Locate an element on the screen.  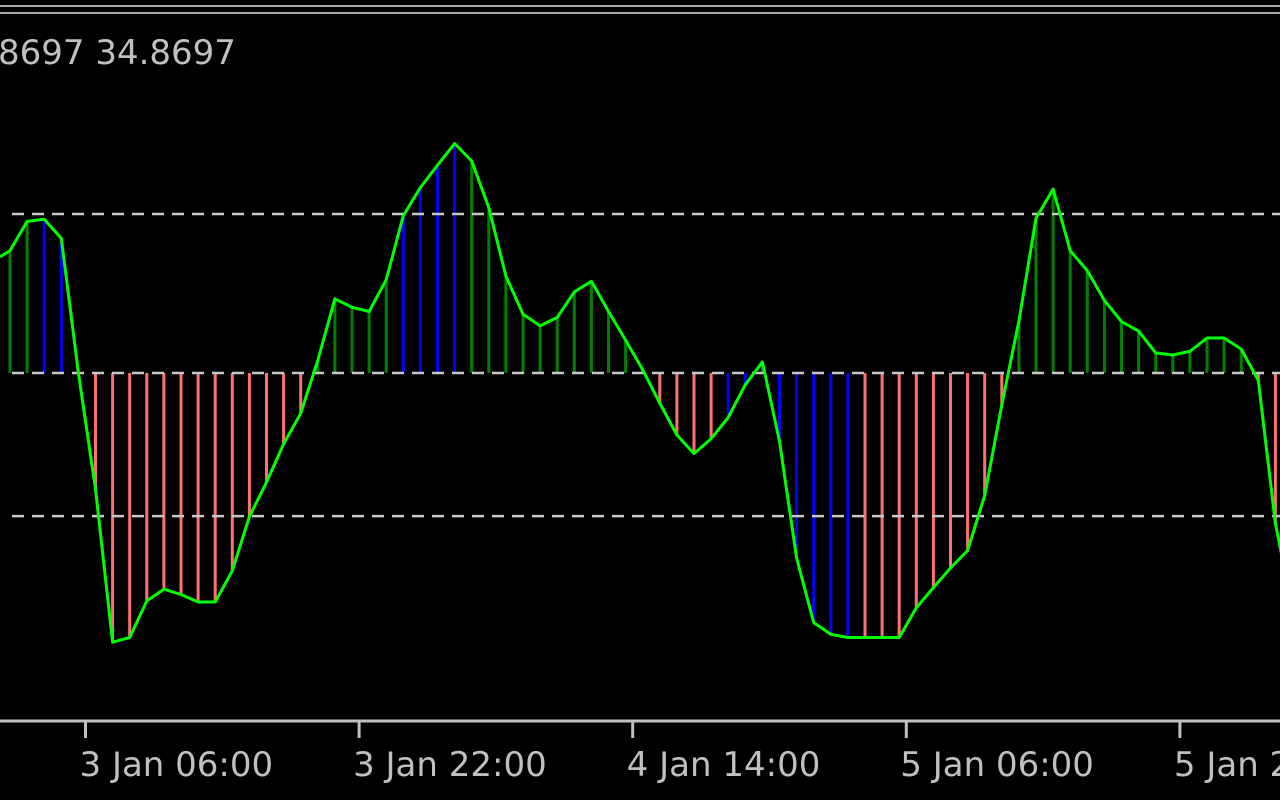
x-tick-label: 5 Jan 22:00 is located at coordinates (1227, 765).